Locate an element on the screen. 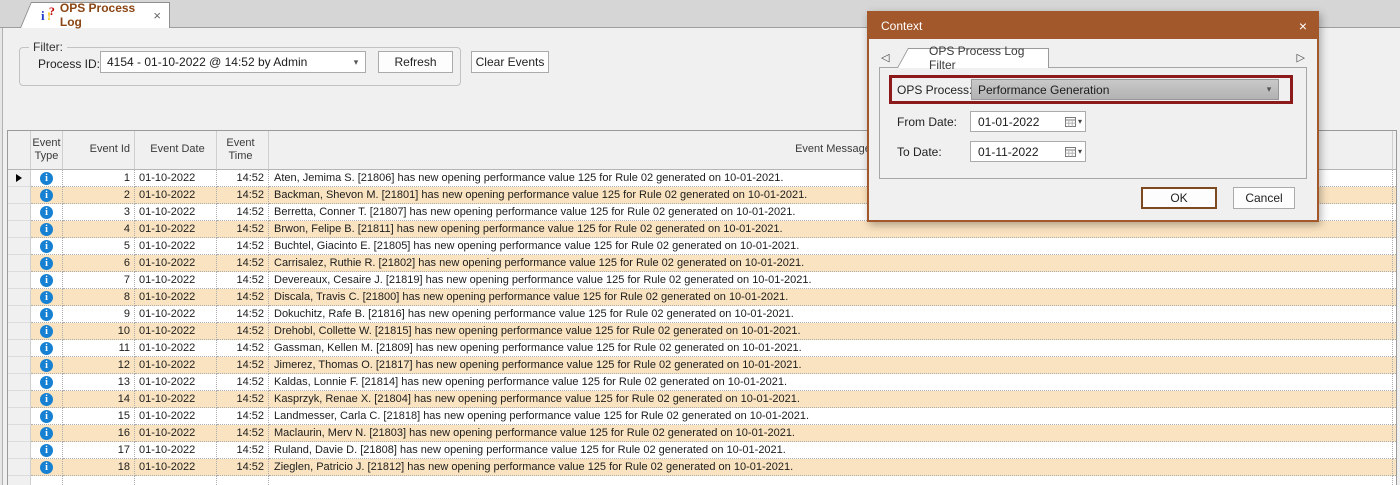  to-date-field: 01-11-2022 ▾ is located at coordinates (1028, 151).